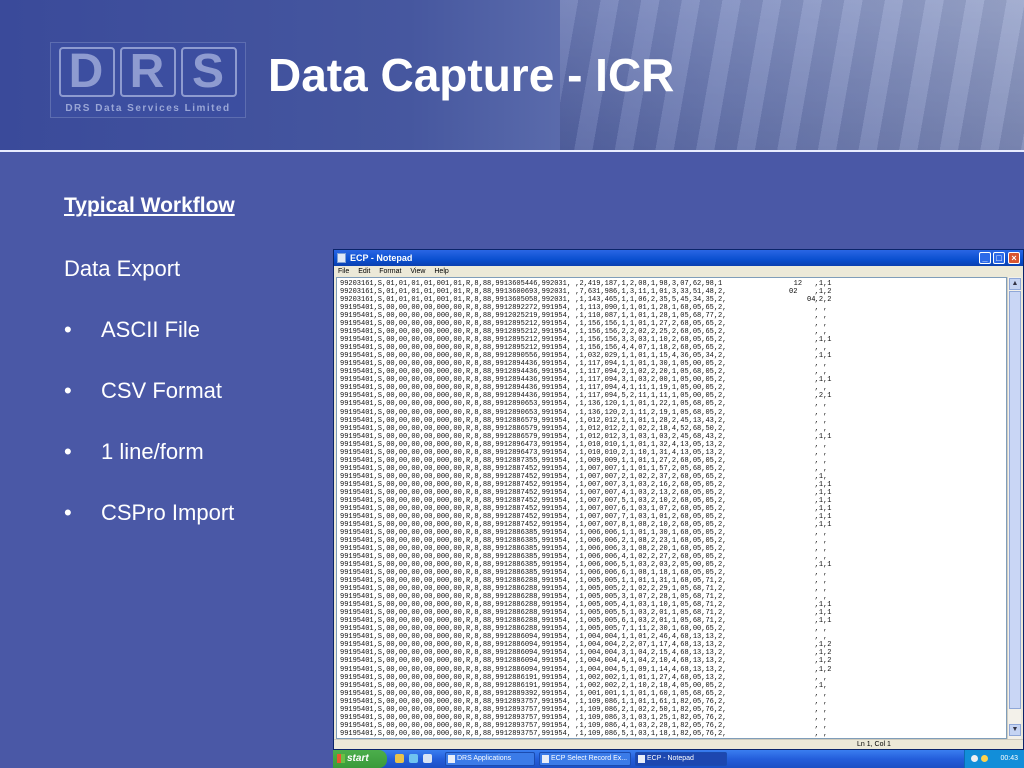 This screenshot has height=768, width=1024. I want to click on task-label: ECP - Notepad, so click(670, 758).